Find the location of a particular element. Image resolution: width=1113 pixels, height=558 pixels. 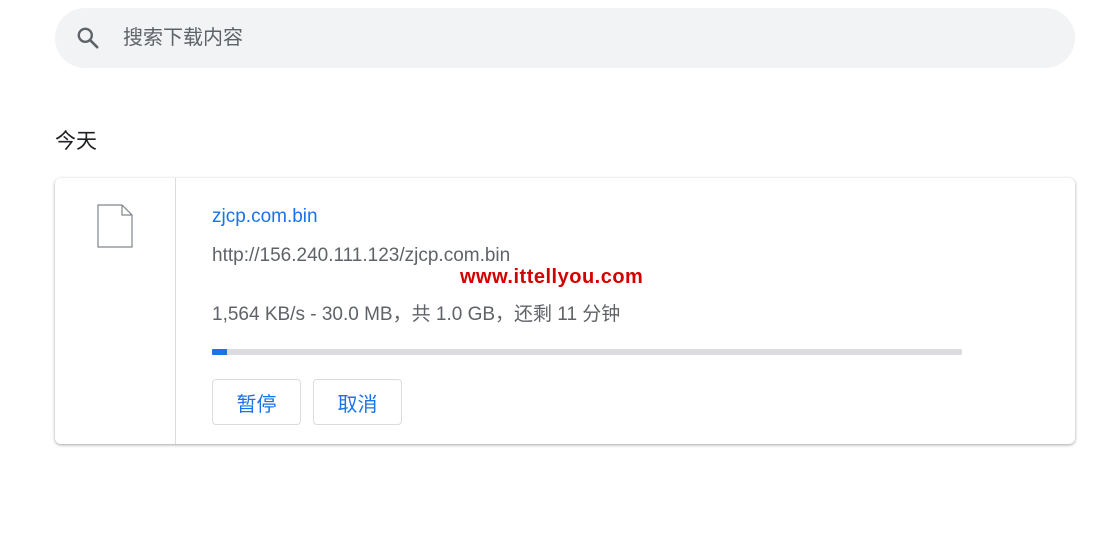

search-bar is located at coordinates (565, 38).